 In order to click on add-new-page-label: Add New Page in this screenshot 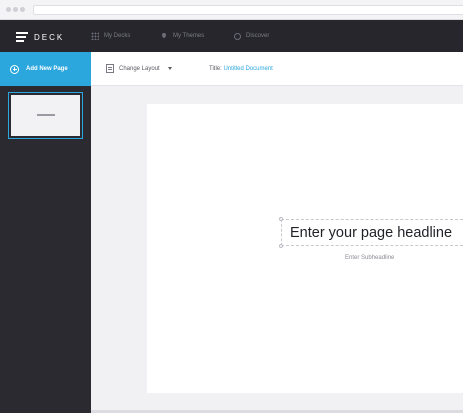, I will do `click(47, 69)`.